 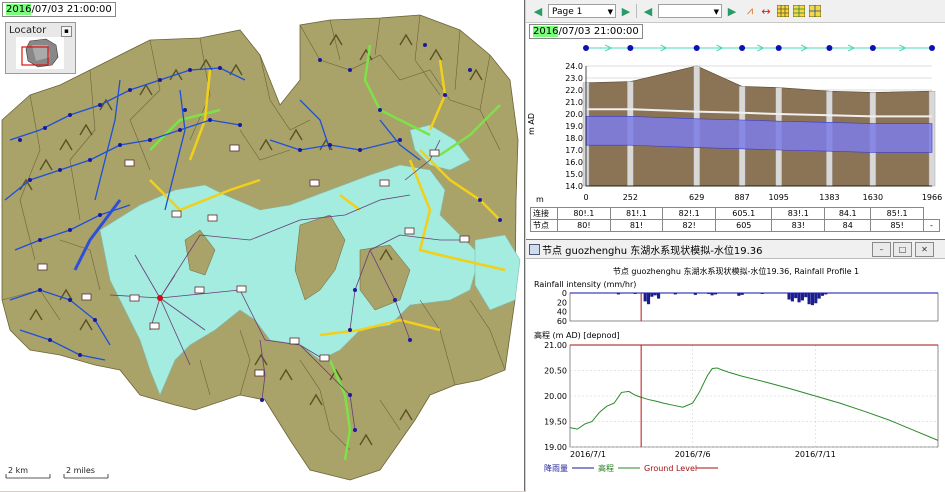 I want to click on profile-icon: ⩘, so click(x=750, y=11).